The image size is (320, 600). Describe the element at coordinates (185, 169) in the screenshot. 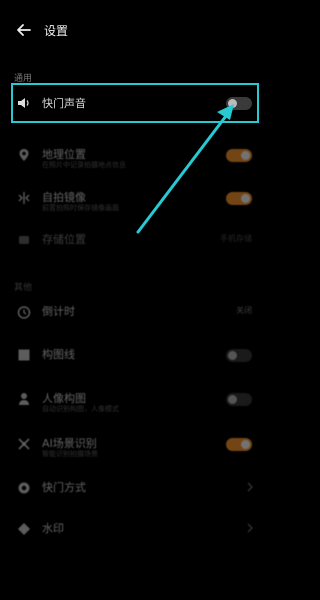

I see `annotation-arrow-icon` at that location.